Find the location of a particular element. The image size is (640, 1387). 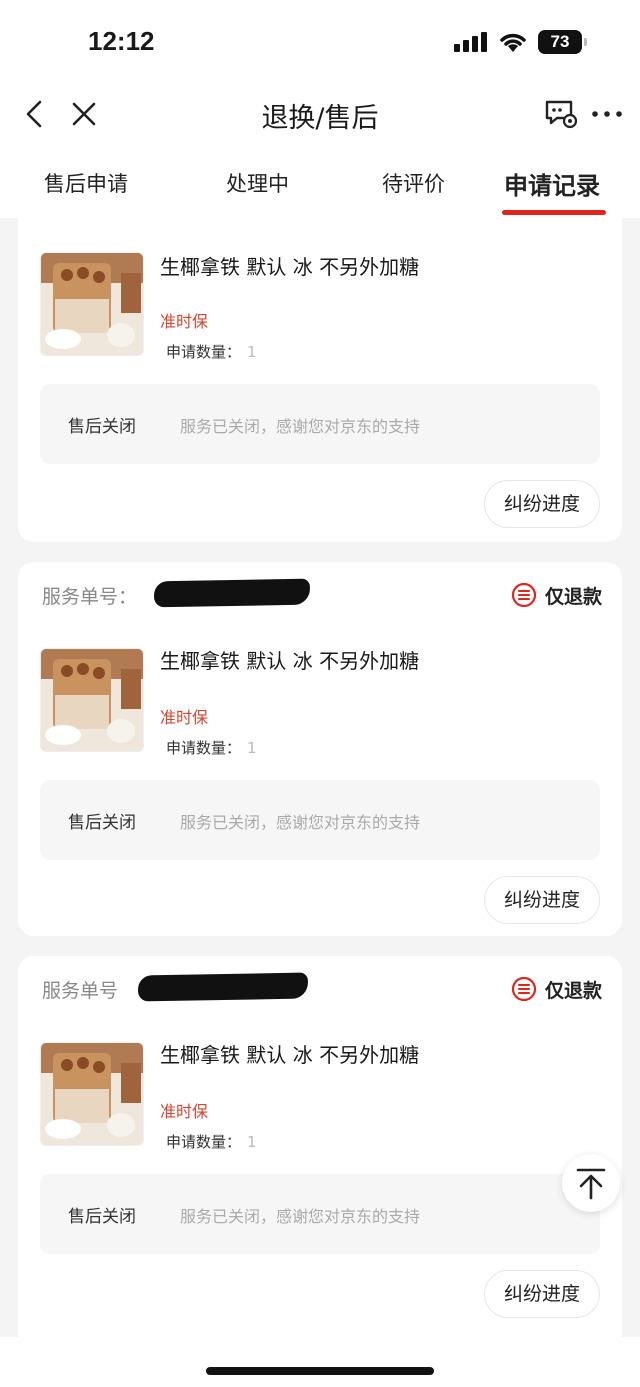

nav-bar: 退换/售后 is located at coordinates (320, 118).